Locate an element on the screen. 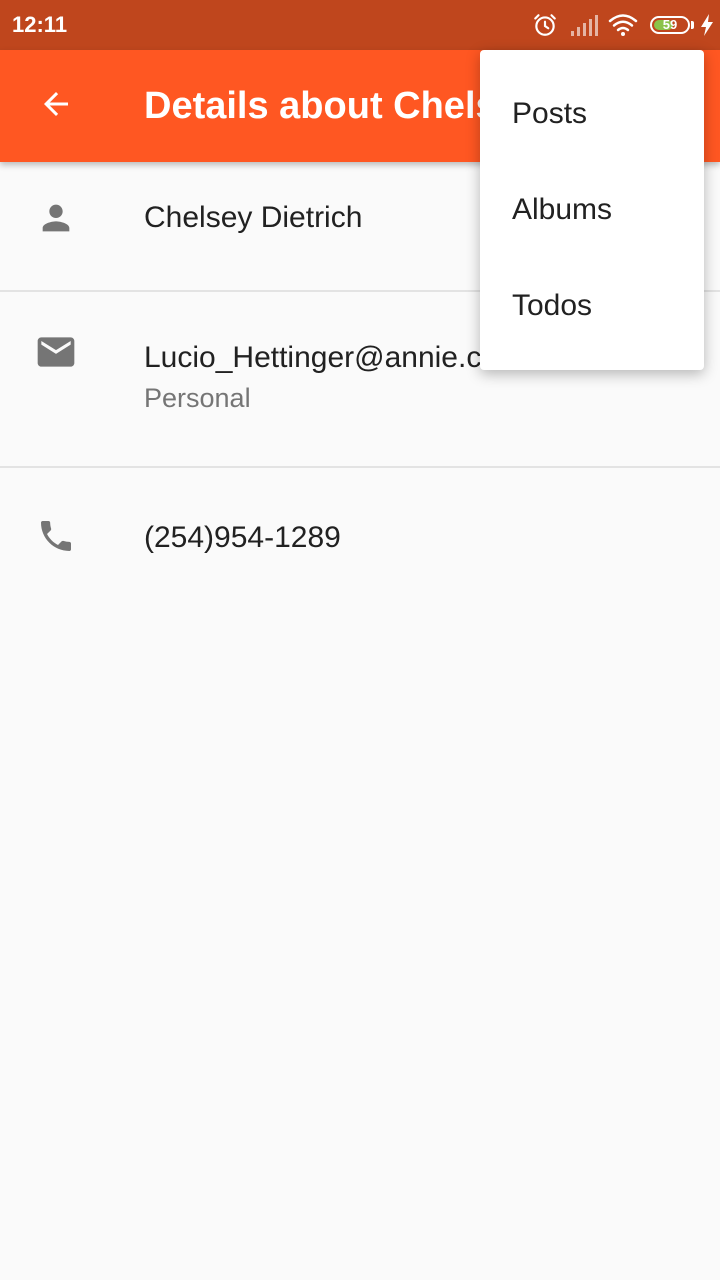 Image resolution: width=720 pixels, height=1280 pixels. contact-name: Chelsey Dietrich is located at coordinates (253, 217).